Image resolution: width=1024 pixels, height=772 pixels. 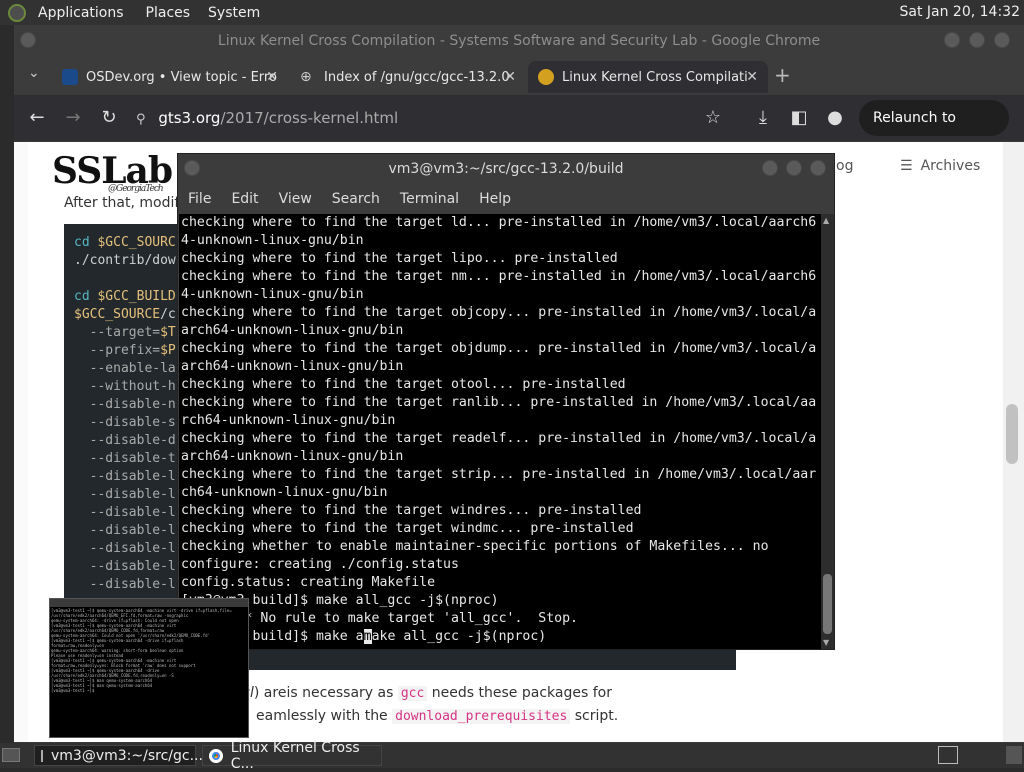 What do you see at coordinates (288, 420) in the screenshot?
I see `terminal-line: rch64-unknown-linux-gnu/bin` at bounding box center [288, 420].